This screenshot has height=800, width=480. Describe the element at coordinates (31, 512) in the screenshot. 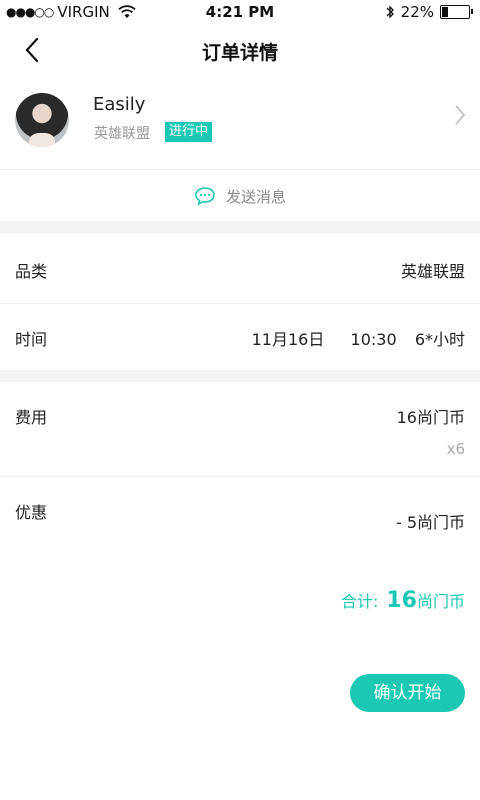

I see `discount-label: 优惠` at that location.